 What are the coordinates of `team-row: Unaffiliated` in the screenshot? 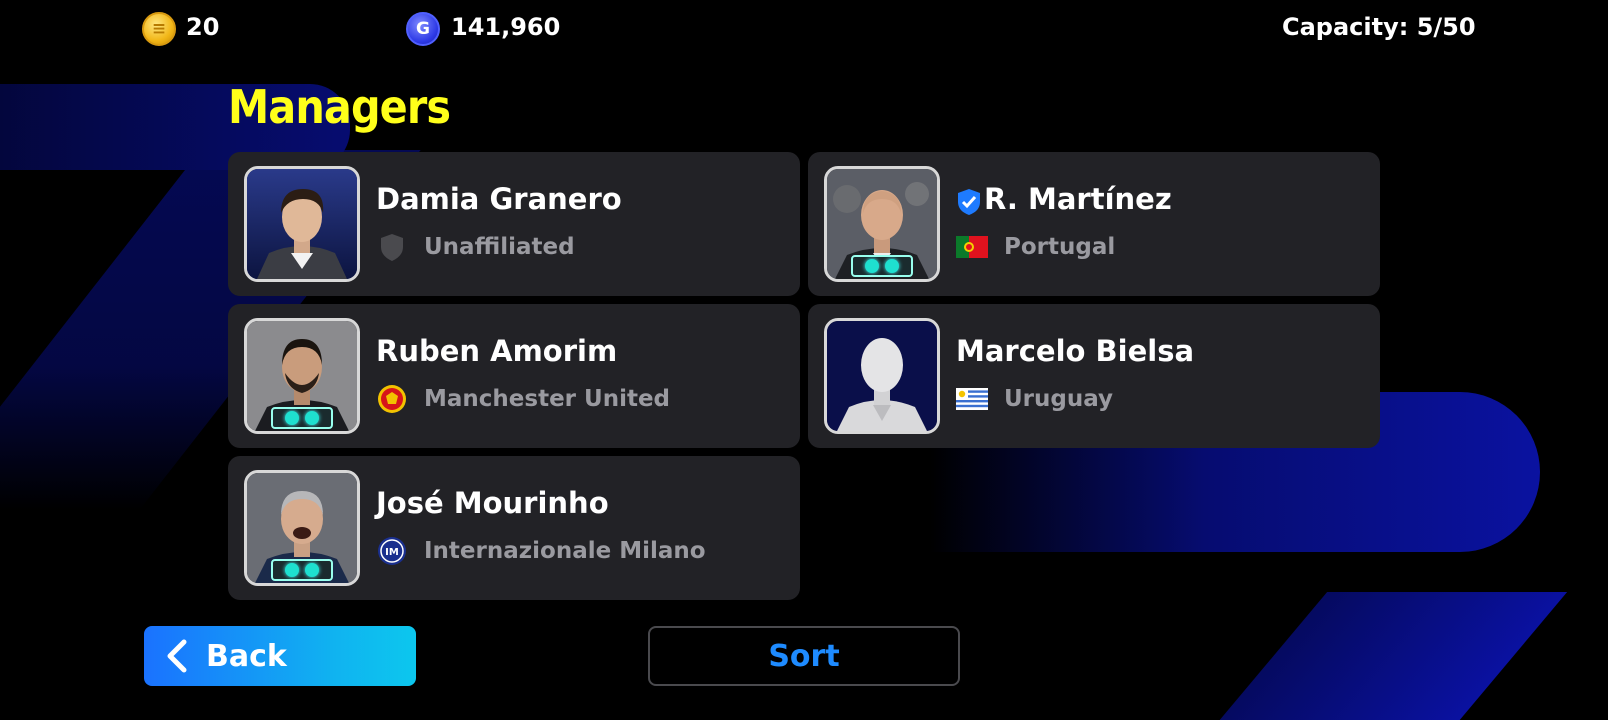 It's located at (475, 247).